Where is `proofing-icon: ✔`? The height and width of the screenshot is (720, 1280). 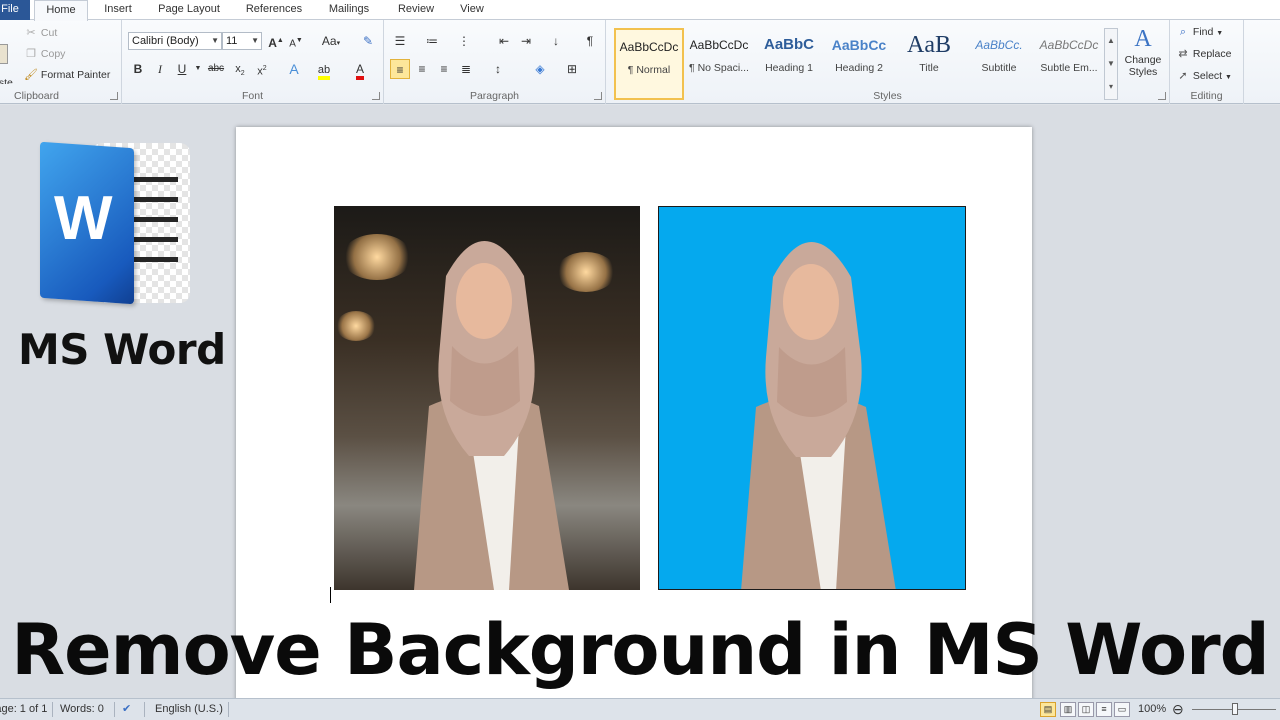 proofing-icon: ✔ is located at coordinates (126, 709).